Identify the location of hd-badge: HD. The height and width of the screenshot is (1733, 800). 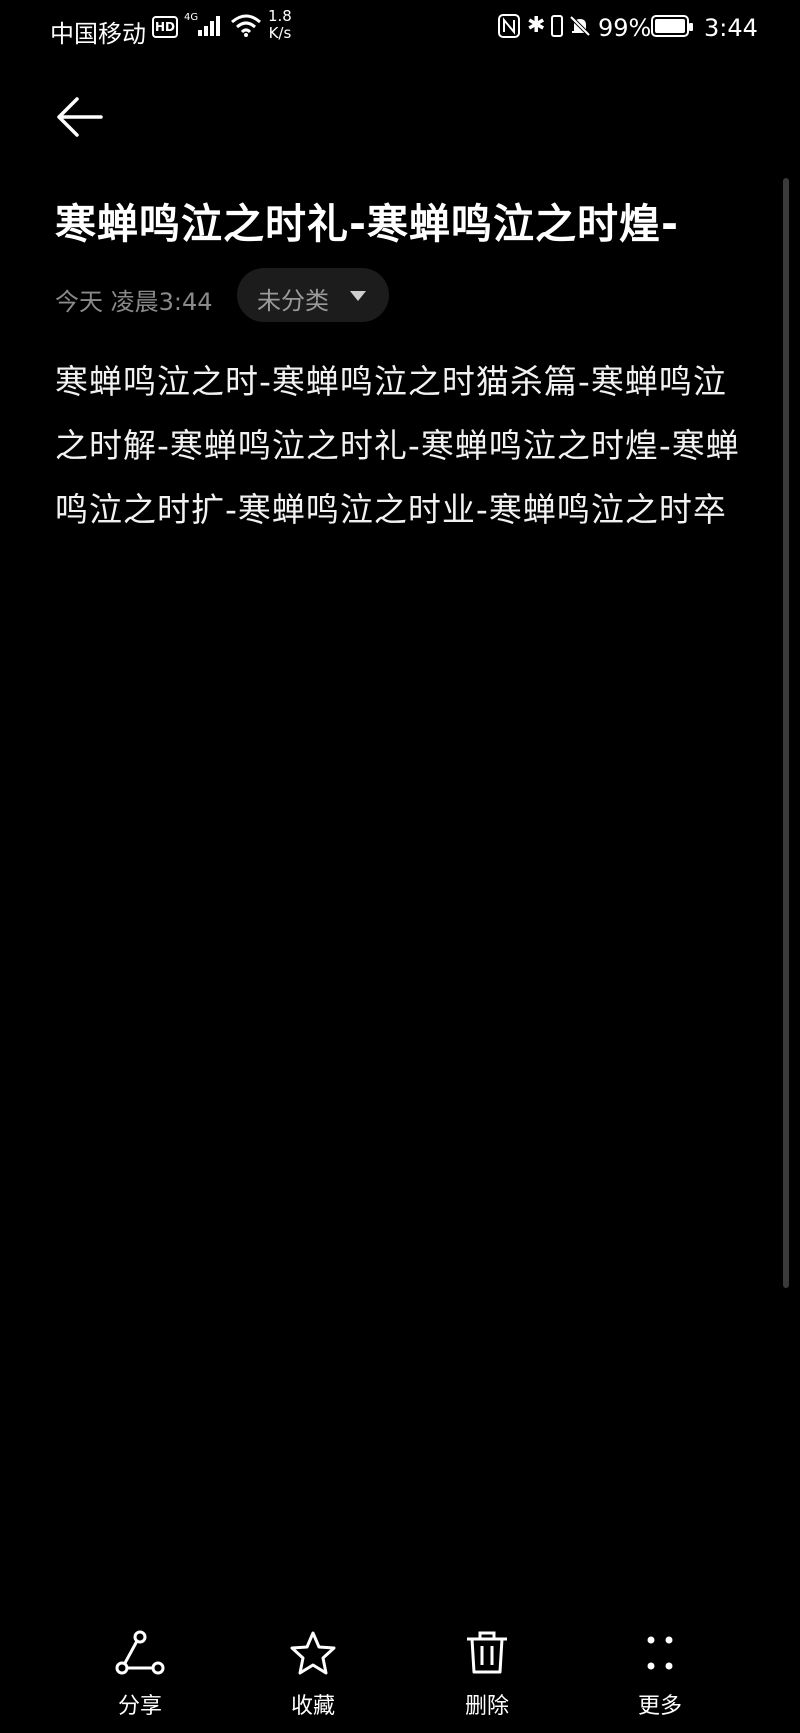
(165, 27).